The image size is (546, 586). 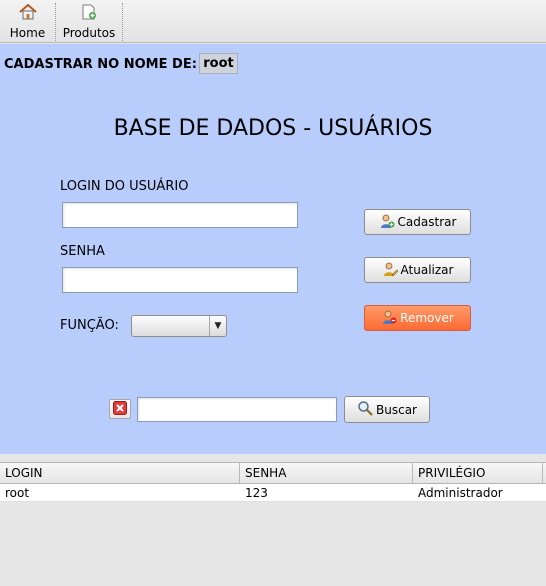 What do you see at coordinates (180, 280) in the screenshot?
I see `password-input` at bounding box center [180, 280].